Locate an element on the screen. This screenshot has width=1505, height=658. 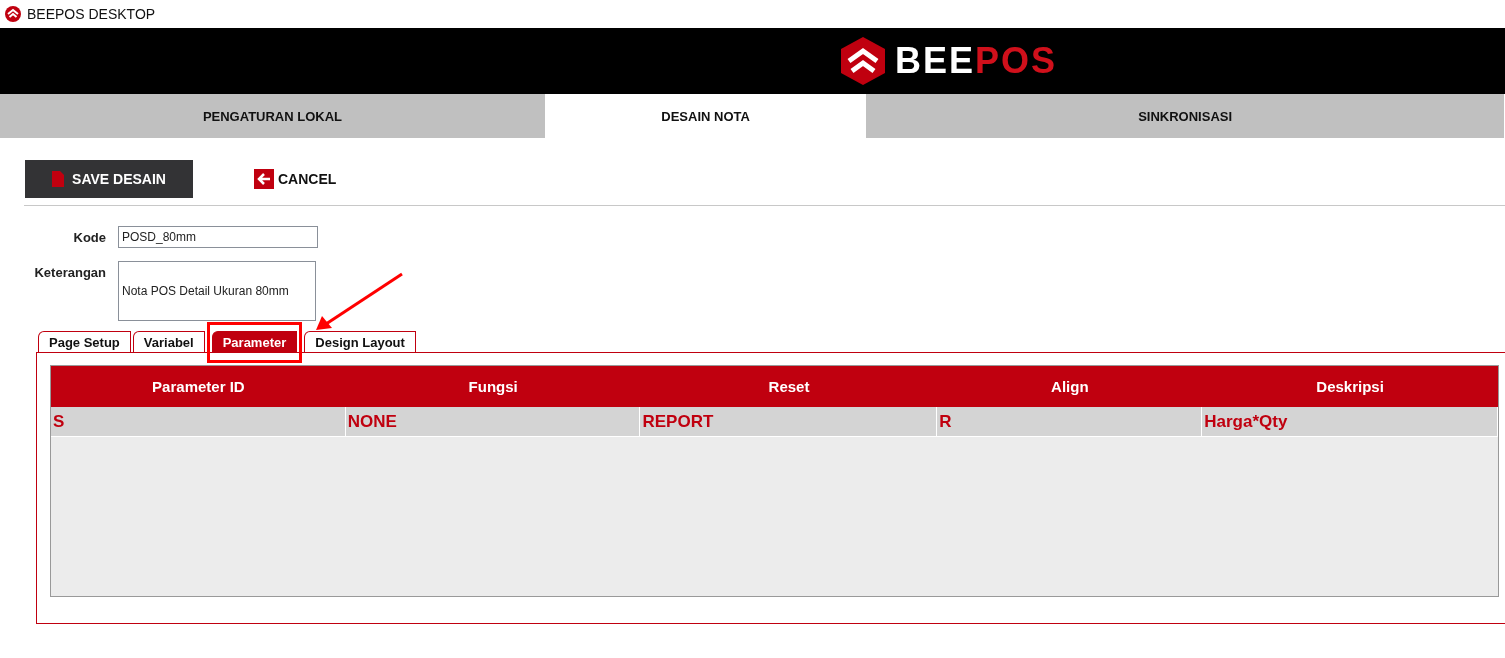
table-cell: REPORT is located at coordinates (789, 421).